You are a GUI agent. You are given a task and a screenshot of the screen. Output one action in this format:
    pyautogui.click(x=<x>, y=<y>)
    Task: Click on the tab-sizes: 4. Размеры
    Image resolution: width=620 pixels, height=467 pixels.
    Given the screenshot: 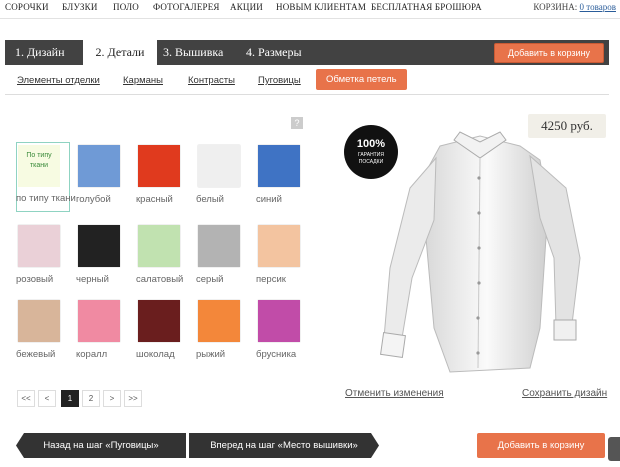 What is the action you would take?
    pyautogui.click(x=274, y=52)
    